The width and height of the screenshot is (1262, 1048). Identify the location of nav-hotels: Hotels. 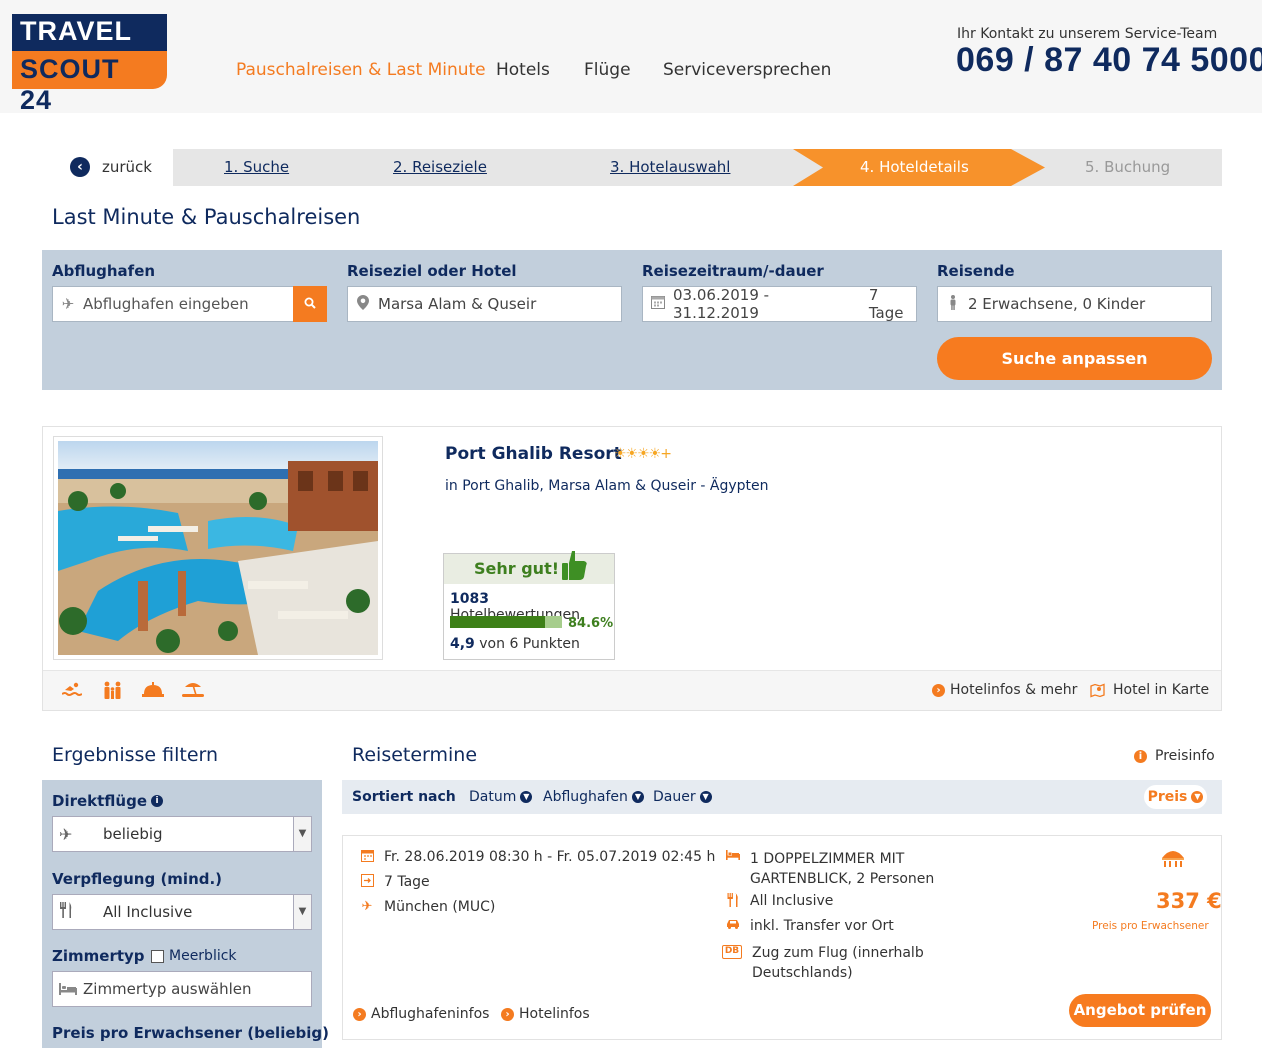
(523, 70).